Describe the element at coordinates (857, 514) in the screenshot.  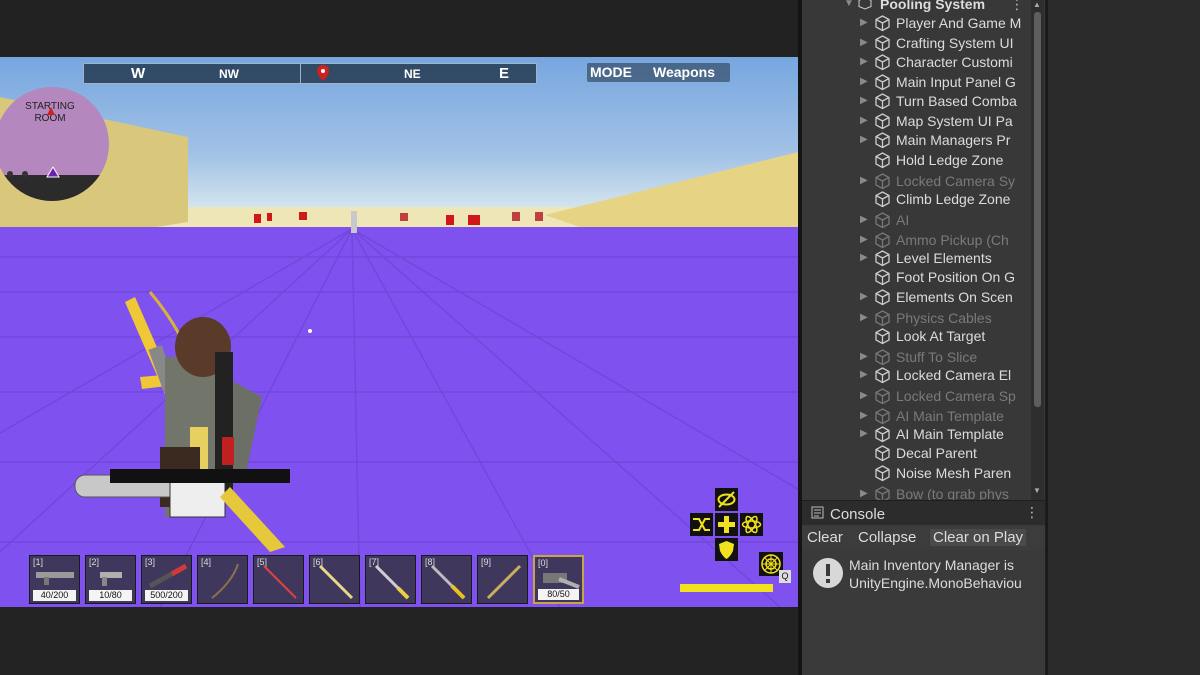
I see `console-tab-title: Console` at that location.